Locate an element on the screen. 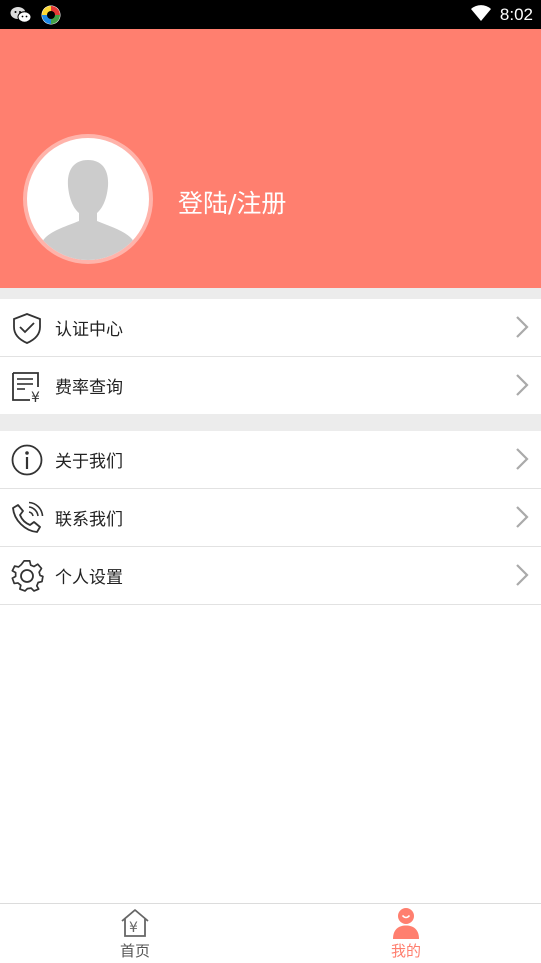 Image resolution: width=541 pixels, height=963 pixels. menu-item-rate-query: ¥ 费率查询 is located at coordinates (270, 386).